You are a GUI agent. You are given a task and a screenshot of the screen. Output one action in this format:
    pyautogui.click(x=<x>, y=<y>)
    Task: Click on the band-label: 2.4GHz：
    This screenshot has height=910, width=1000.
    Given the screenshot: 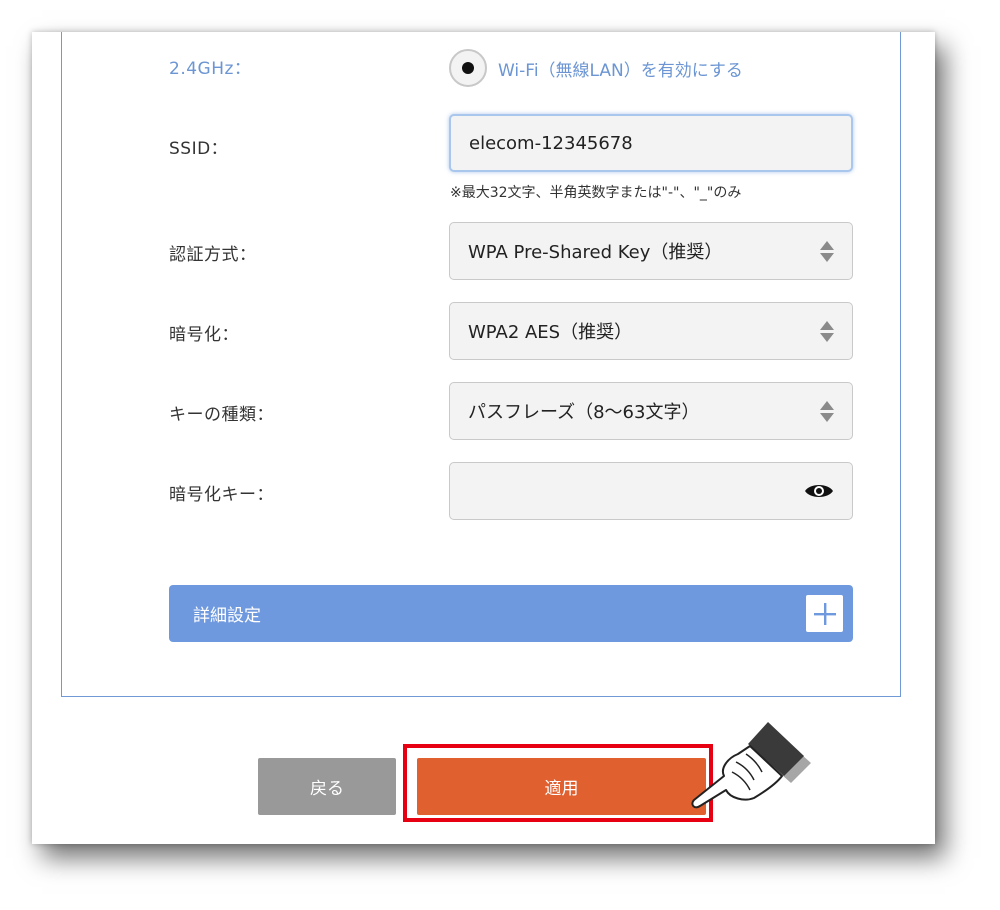 What is the action you would take?
    pyautogui.click(x=210, y=69)
    